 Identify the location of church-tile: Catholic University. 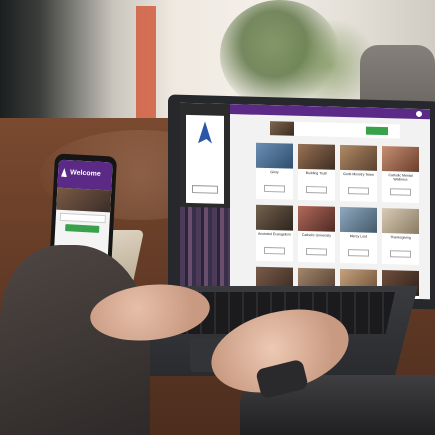
(316, 234).